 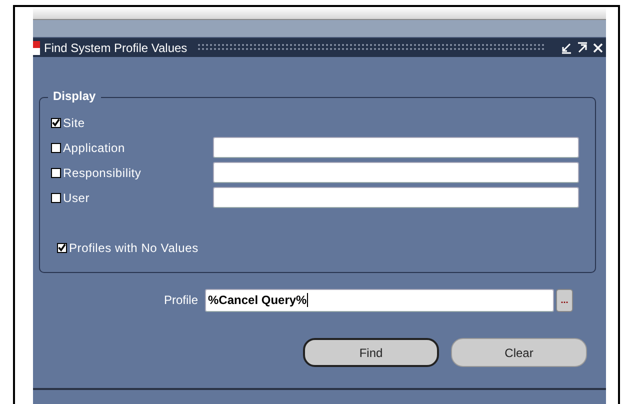 What do you see at coordinates (566, 48) in the screenshot?
I see `minimize-icon` at bounding box center [566, 48].